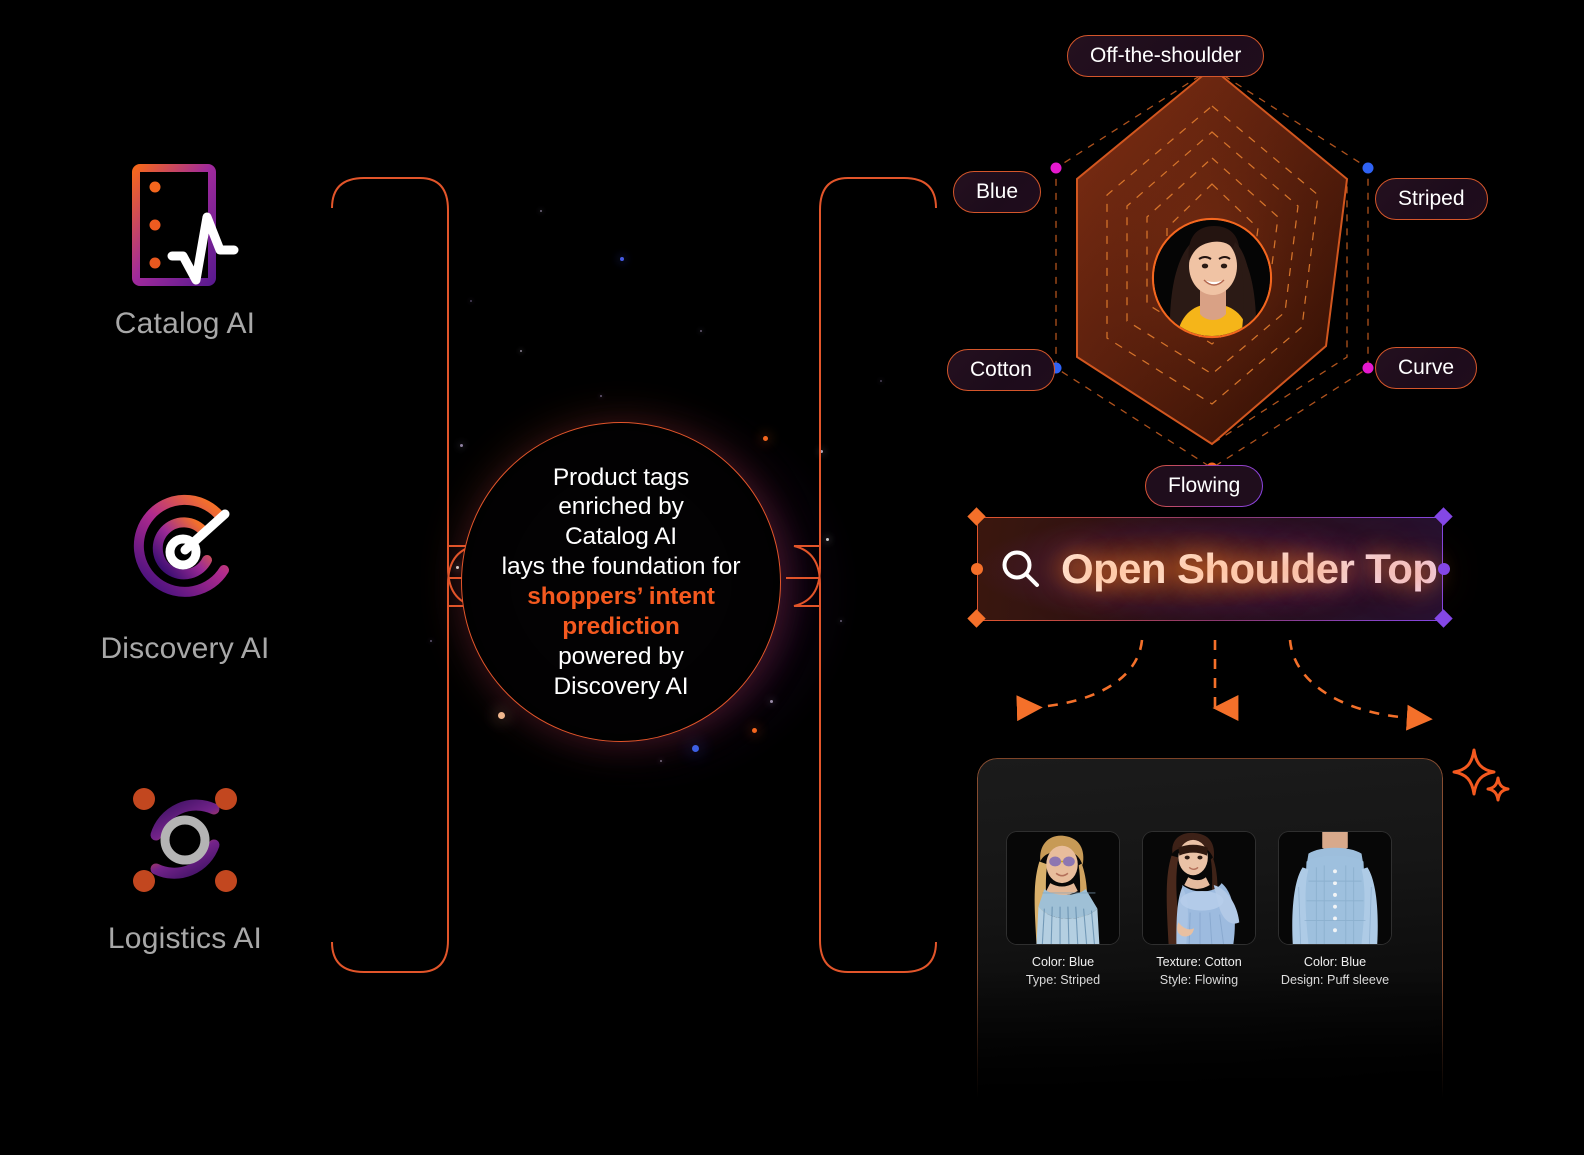  I want to click on tag-label: Cotton, so click(1001, 369).